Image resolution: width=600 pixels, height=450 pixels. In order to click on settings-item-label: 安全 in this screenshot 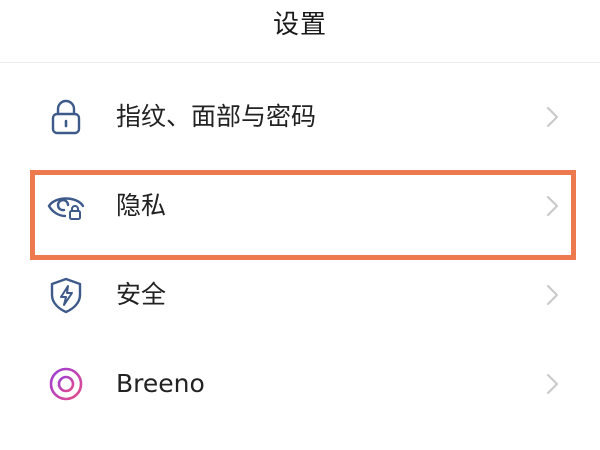, I will do `click(141, 294)`.